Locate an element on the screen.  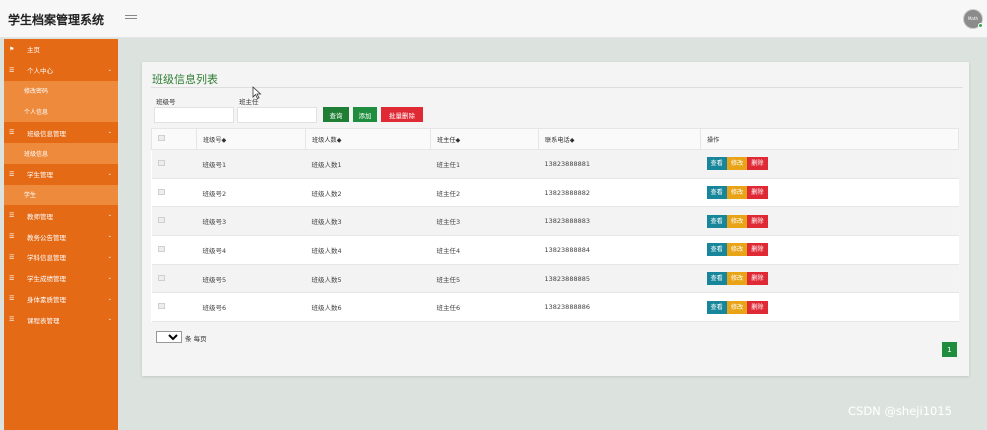
batch-delete-button: 批量删除 is located at coordinates (402, 114).